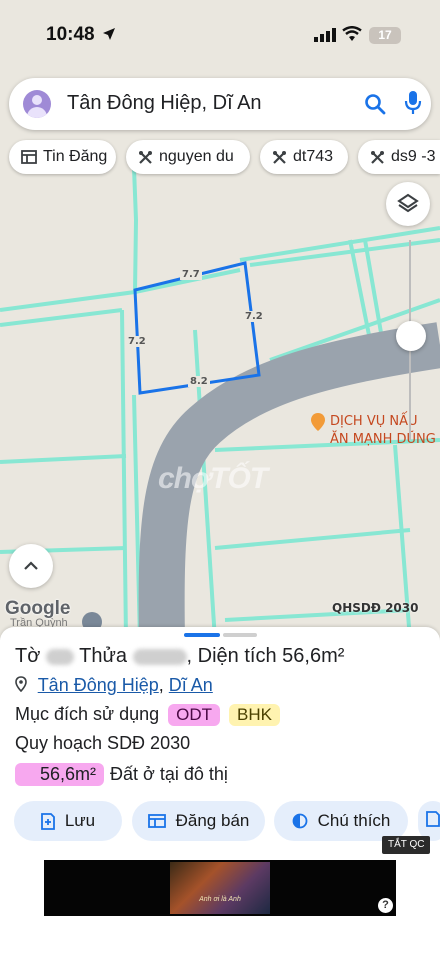 Image resolution: width=440 pixels, height=960 pixels. What do you see at coordinates (375, 104) in the screenshot?
I see `search-icon` at bounding box center [375, 104].